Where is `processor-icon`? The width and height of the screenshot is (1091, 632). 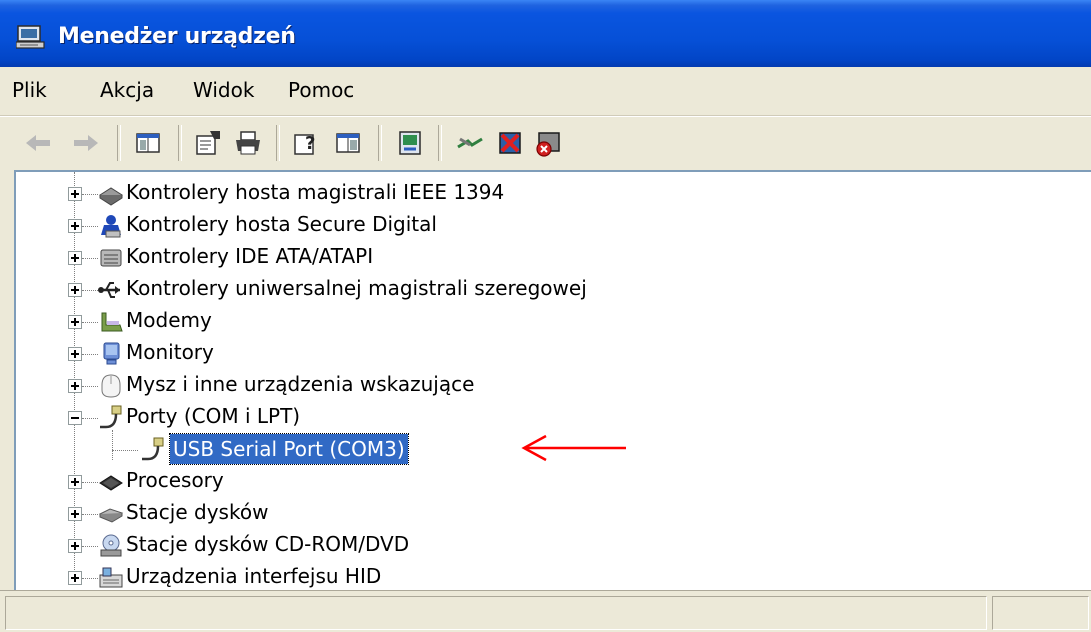
processor-icon is located at coordinates (111, 483).